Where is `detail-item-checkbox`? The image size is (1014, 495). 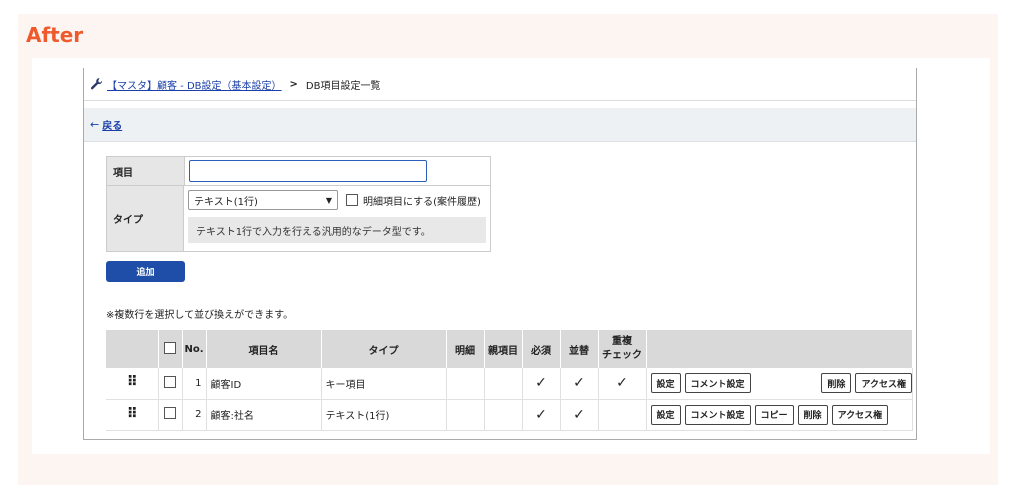
detail-item-checkbox is located at coordinates (352, 200).